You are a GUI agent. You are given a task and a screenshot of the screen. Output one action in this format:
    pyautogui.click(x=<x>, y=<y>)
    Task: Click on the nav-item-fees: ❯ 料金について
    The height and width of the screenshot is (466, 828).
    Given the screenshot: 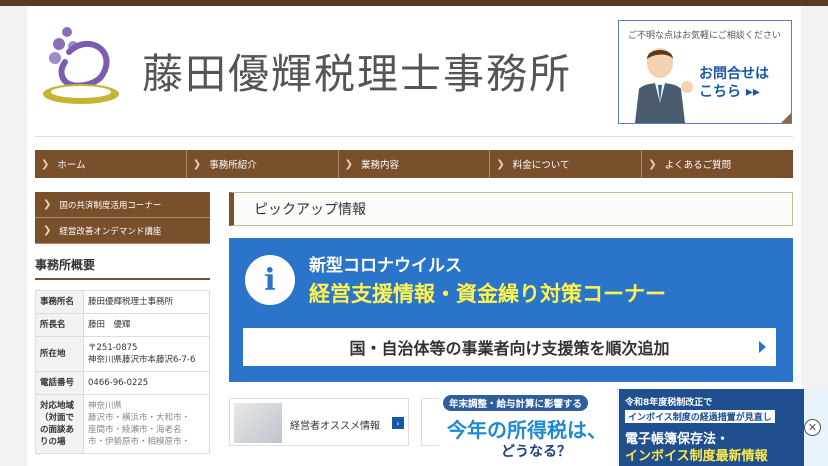 What is the action you would take?
    pyautogui.click(x=566, y=164)
    